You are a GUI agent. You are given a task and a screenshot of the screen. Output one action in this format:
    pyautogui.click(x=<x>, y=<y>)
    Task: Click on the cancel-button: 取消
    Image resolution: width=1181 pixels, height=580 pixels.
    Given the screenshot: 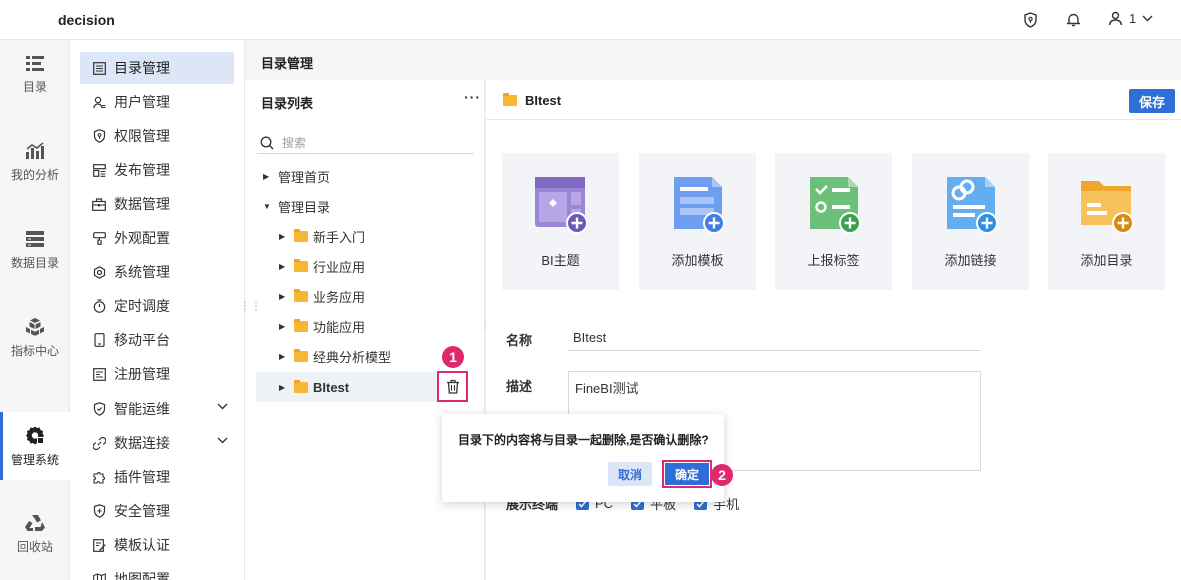 What is the action you would take?
    pyautogui.click(x=630, y=474)
    